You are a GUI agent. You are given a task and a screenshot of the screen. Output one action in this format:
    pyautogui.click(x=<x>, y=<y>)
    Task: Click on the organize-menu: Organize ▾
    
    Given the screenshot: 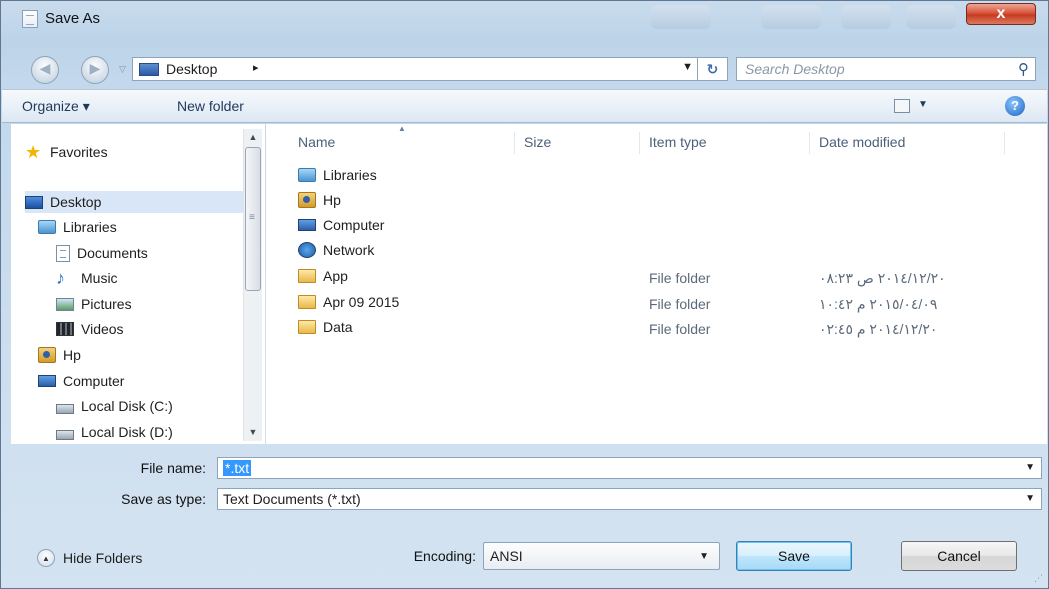 What is the action you would take?
    pyautogui.click(x=56, y=106)
    